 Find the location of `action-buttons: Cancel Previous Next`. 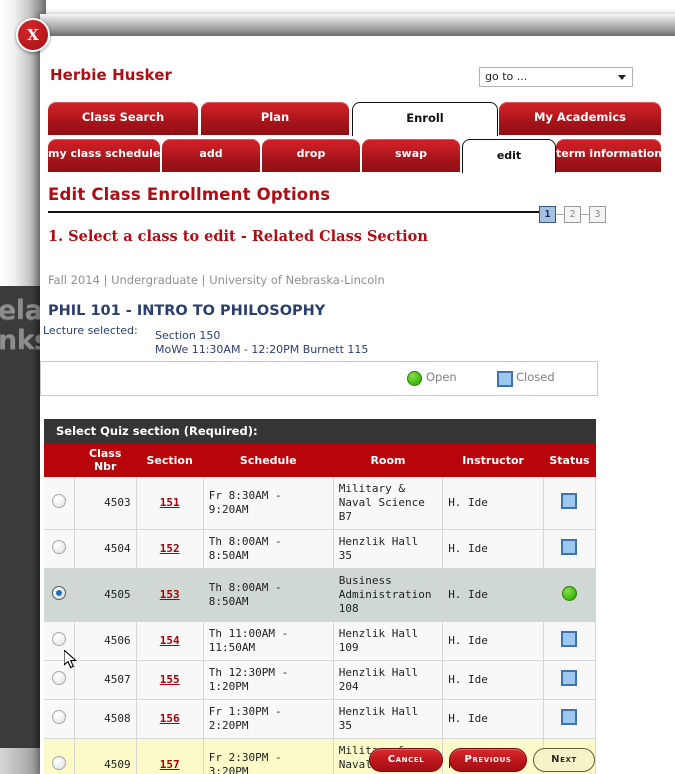

action-buttons: Cancel Previous Next is located at coordinates (318, 761).